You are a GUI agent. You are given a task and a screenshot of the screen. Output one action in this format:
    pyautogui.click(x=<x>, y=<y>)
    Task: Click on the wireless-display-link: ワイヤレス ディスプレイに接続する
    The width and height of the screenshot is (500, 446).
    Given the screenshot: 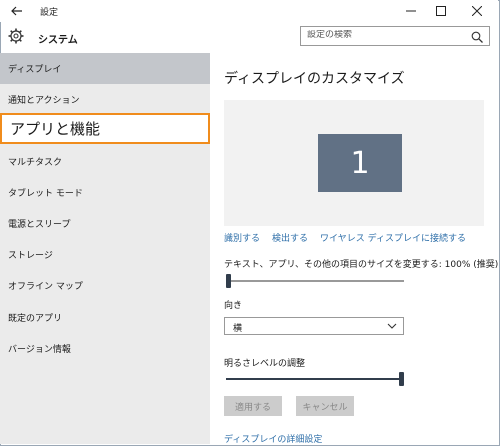 What is the action you would take?
    pyautogui.click(x=393, y=237)
    